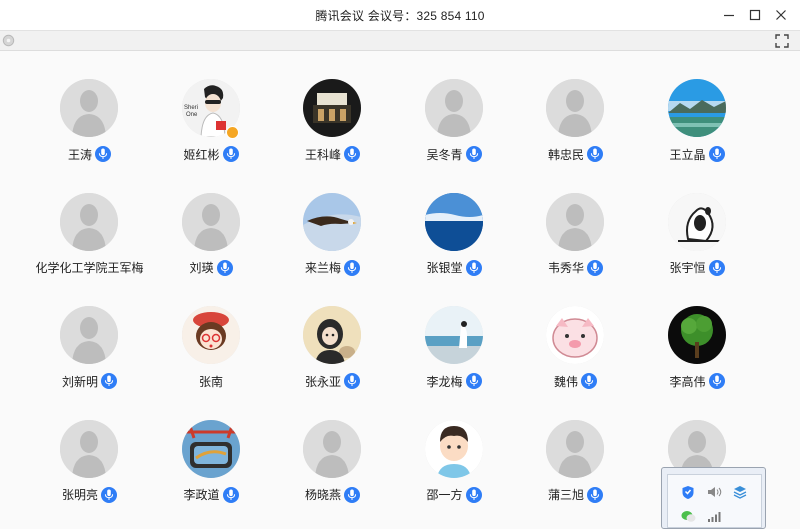  Describe the element at coordinates (575, 268) in the screenshot. I see `participant-name-row: 韦秀华` at that location.